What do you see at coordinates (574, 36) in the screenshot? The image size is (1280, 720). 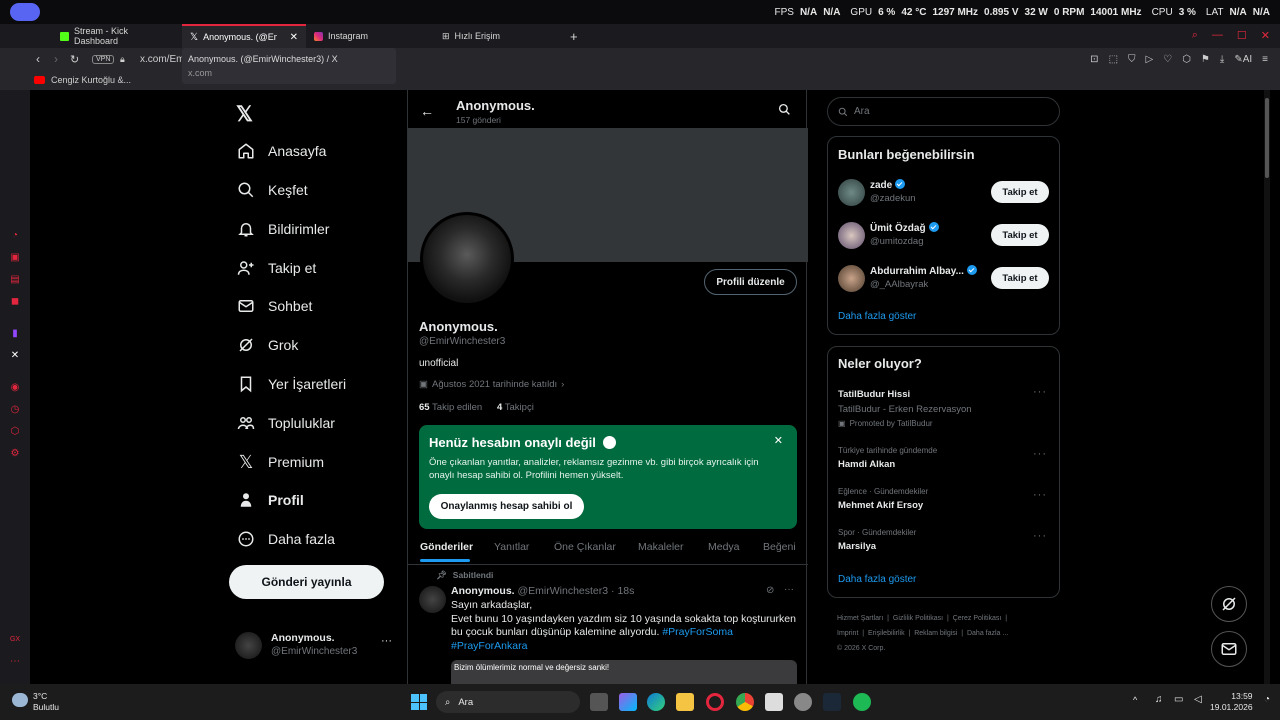 I see `new-tab-button: +` at bounding box center [574, 36].